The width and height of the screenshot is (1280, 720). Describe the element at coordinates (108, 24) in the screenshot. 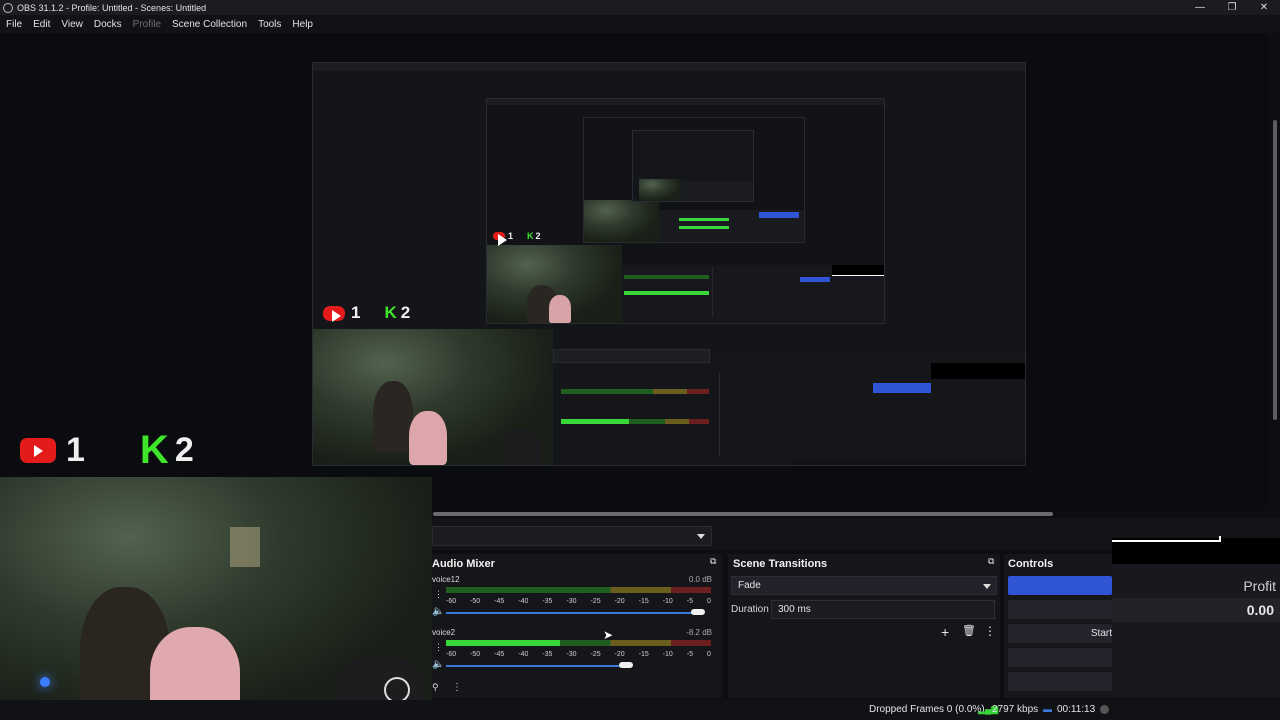

I see `menu-docks: Docks` at that location.